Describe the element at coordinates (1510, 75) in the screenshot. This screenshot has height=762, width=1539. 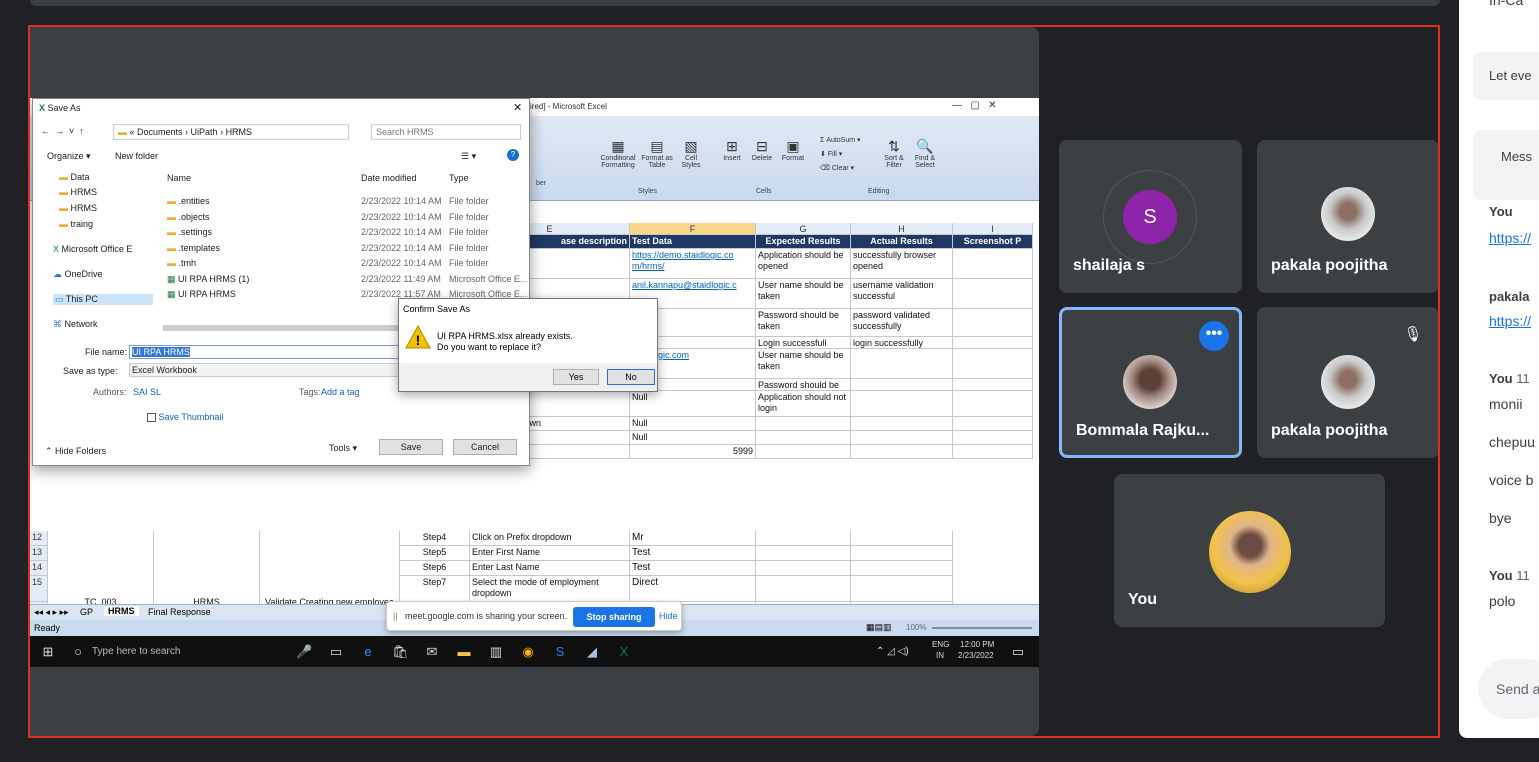
I see `pinned-text: Let eve` at that location.